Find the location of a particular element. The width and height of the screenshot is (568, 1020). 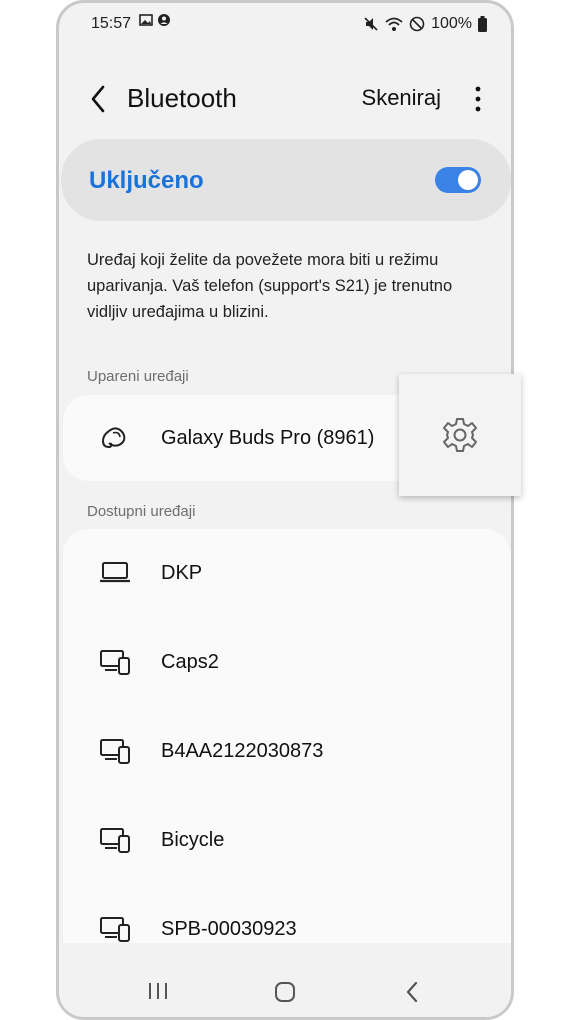

wifi-icon is located at coordinates (394, 24).